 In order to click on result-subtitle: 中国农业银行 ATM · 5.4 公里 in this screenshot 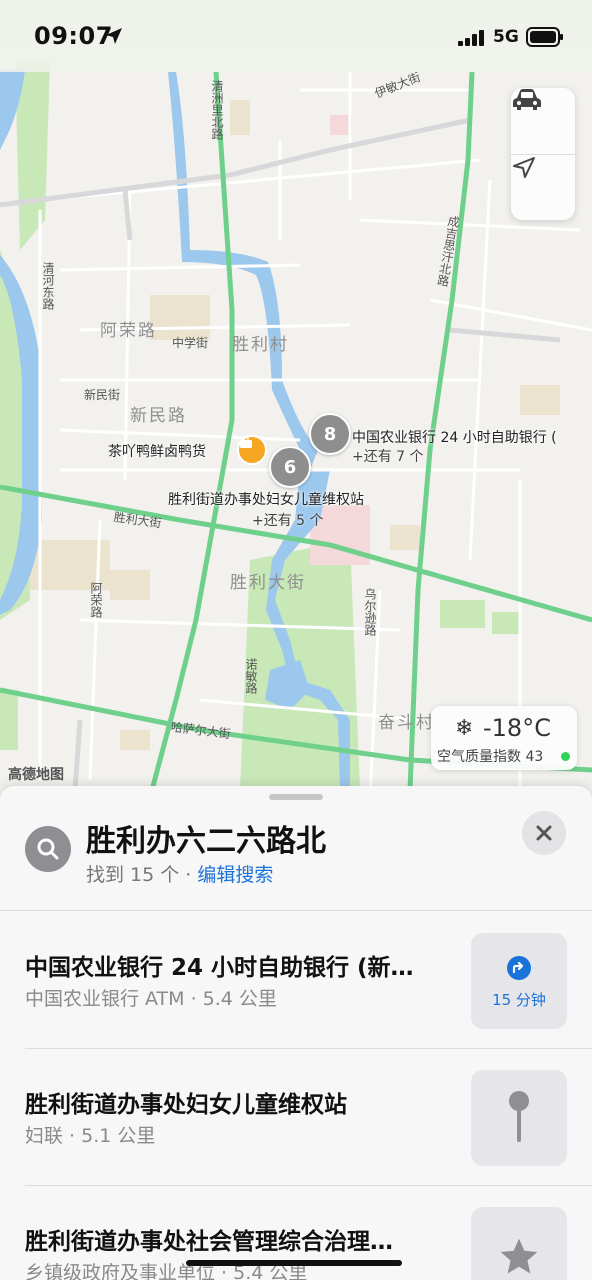, I will do `click(151, 999)`.